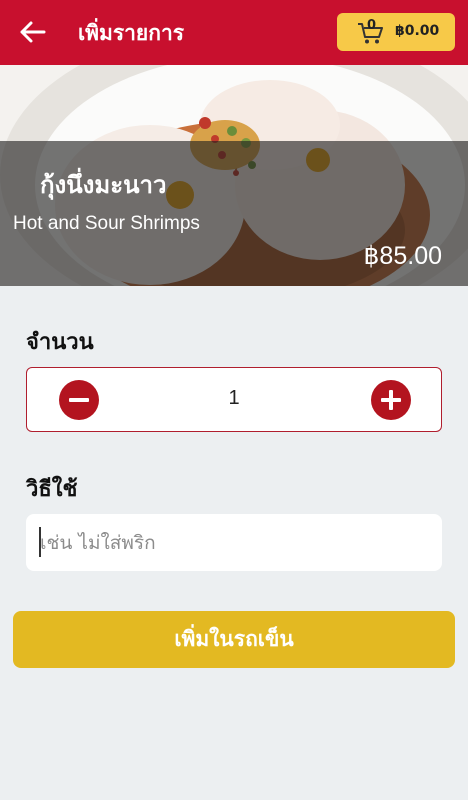 The image size is (468, 800). Describe the element at coordinates (60, 342) in the screenshot. I see `quantity-label: จำนวน` at that location.